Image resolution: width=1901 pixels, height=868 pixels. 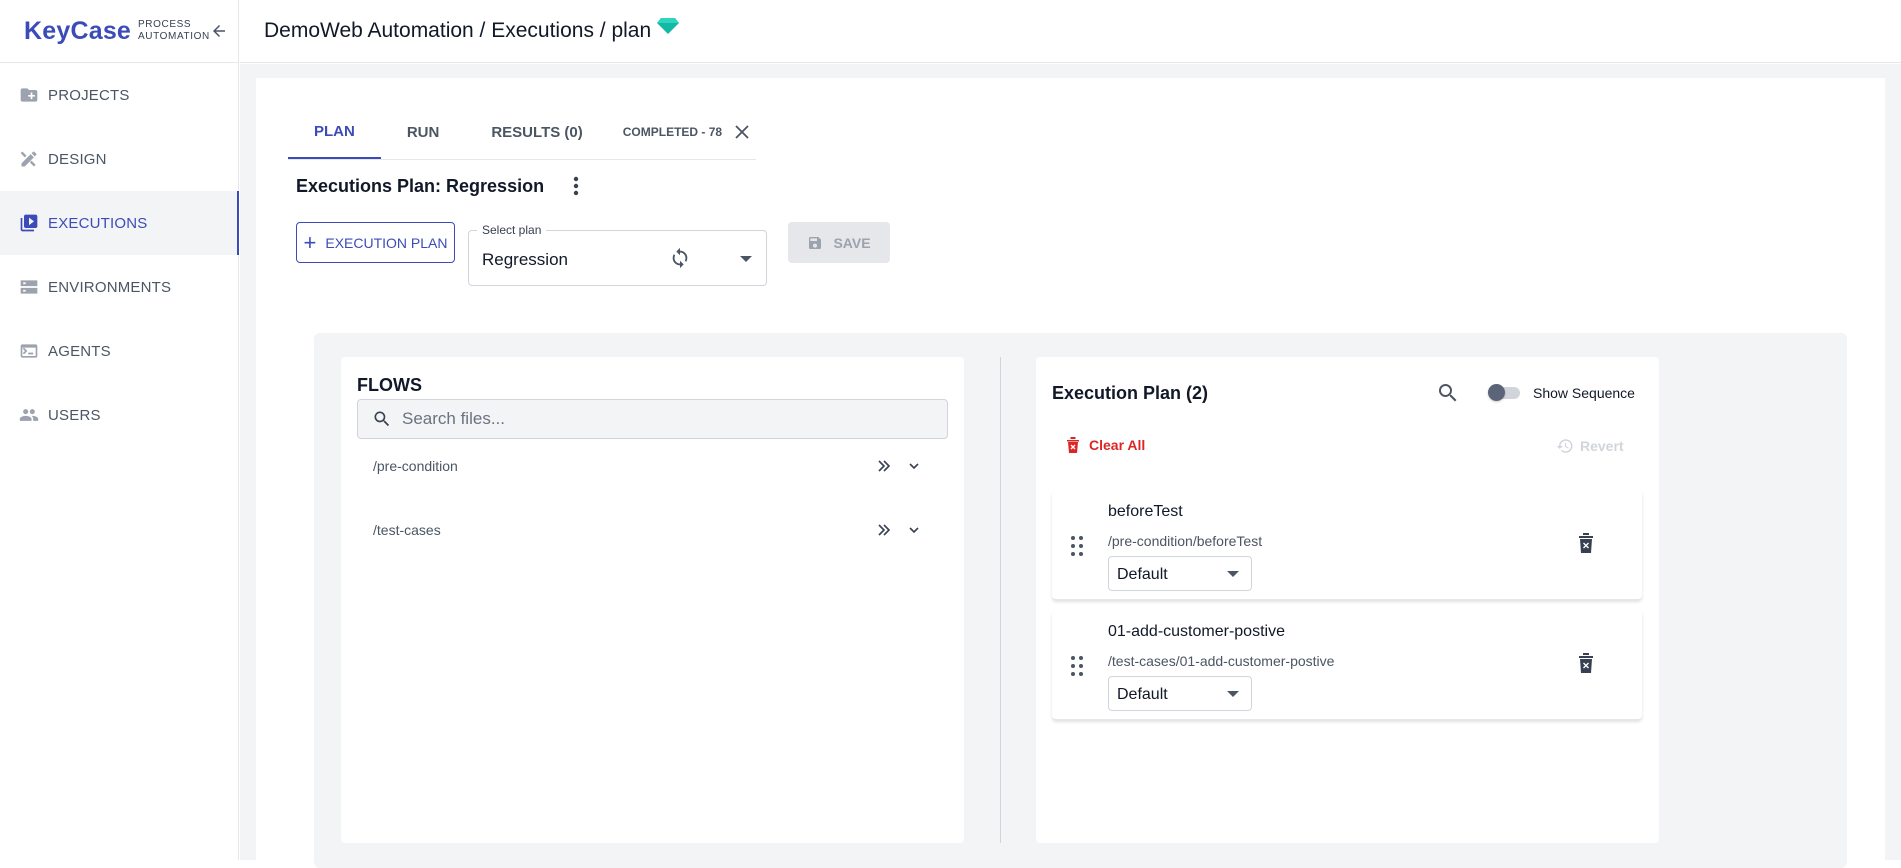 I want to click on collapse-sidebar-button, so click(x=219, y=31).